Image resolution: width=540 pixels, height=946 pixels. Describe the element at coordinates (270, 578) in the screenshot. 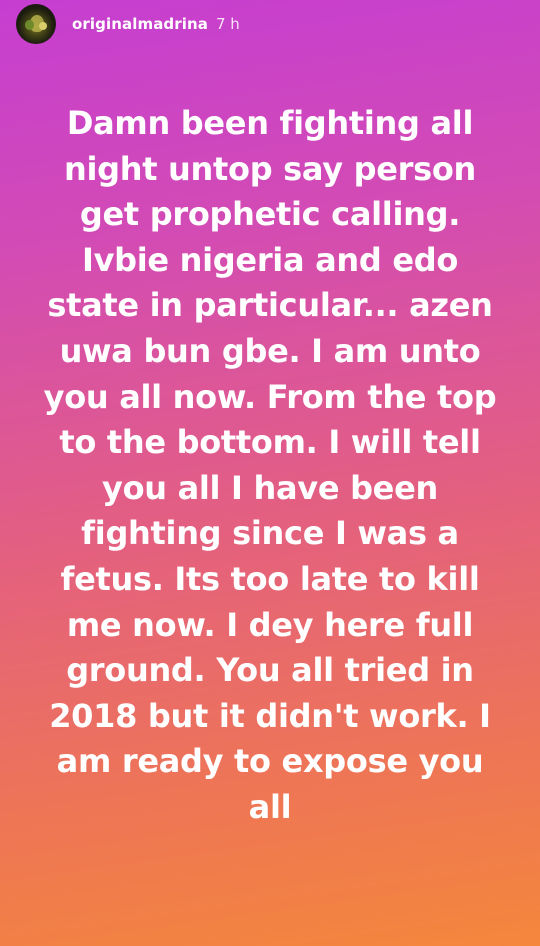

I see `story-text-line: fetus. Its too late to kill` at that location.